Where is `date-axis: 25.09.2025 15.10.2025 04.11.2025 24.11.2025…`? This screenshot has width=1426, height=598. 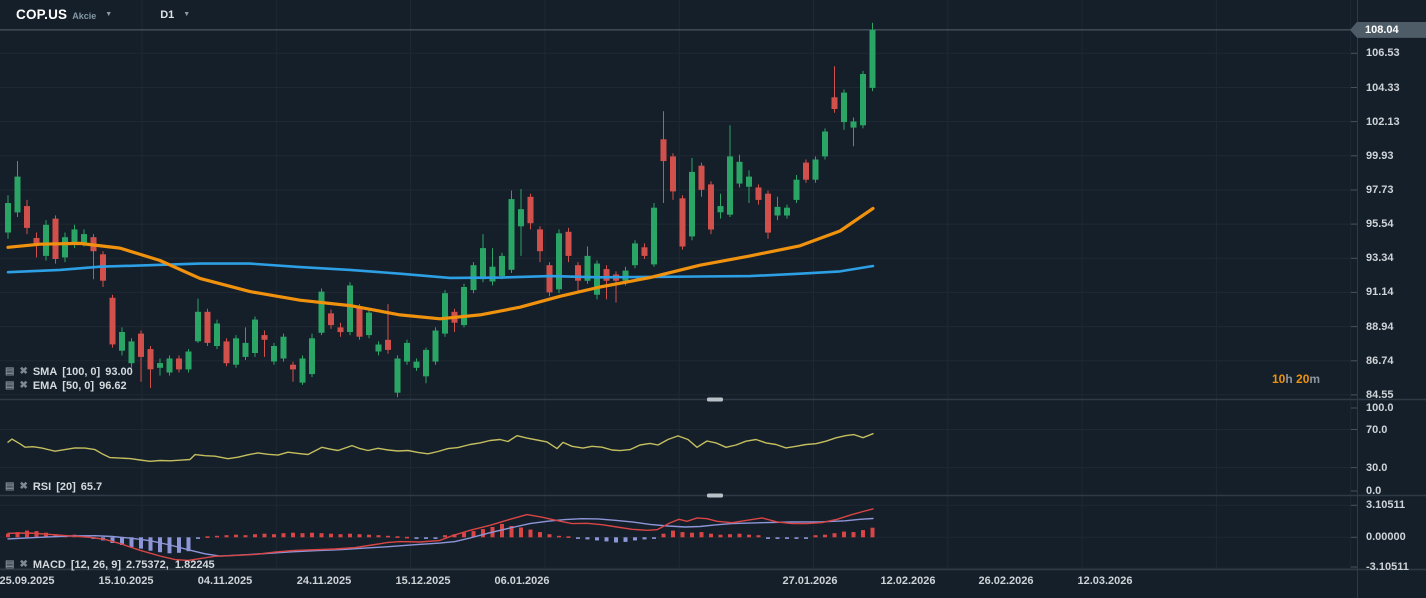
date-axis: 25.09.2025 15.10.2025 04.11.2025 24.11.2025… is located at coordinates (713, 585).